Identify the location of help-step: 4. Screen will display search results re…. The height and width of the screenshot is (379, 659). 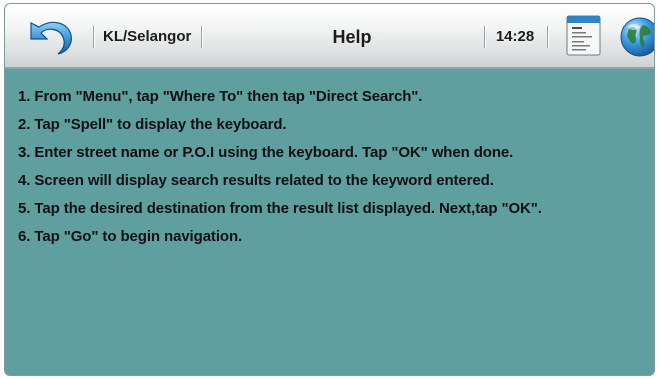
(256, 180).